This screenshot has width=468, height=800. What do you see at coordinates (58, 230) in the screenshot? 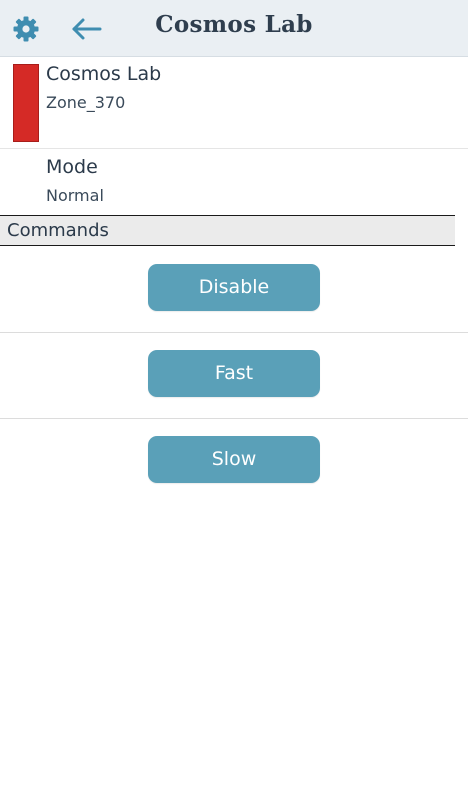
I see `commands-section-label: Commands` at bounding box center [58, 230].